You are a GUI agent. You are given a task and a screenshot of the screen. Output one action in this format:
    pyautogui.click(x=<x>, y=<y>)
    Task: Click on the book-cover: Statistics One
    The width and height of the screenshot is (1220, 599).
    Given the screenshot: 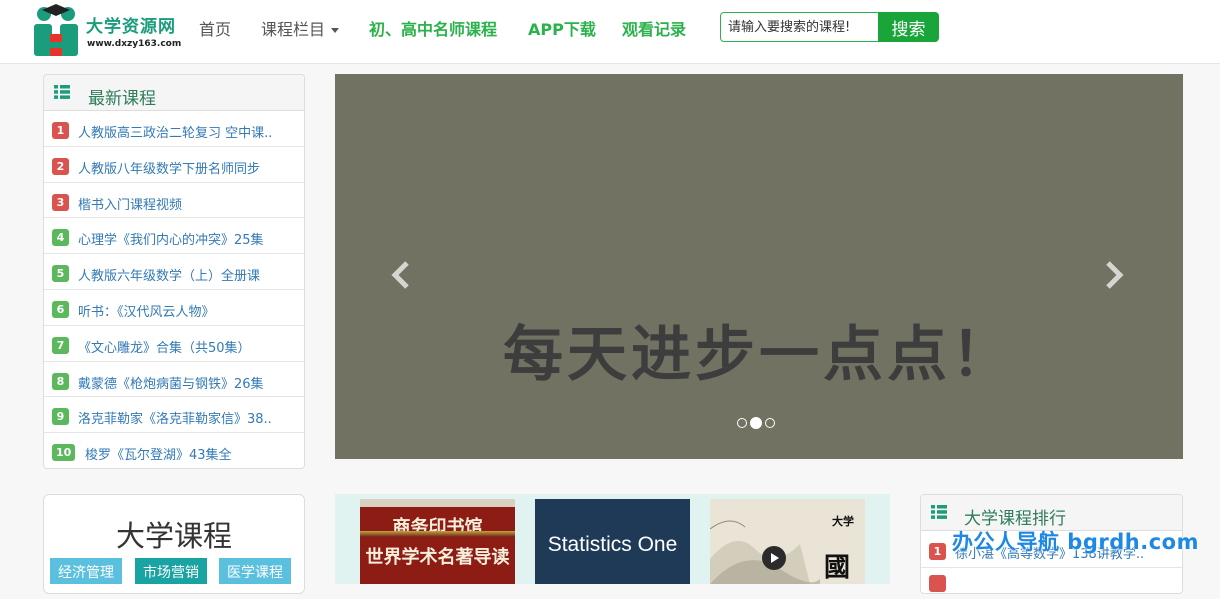 What is the action you would take?
    pyautogui.click(x=612, y=541)
    